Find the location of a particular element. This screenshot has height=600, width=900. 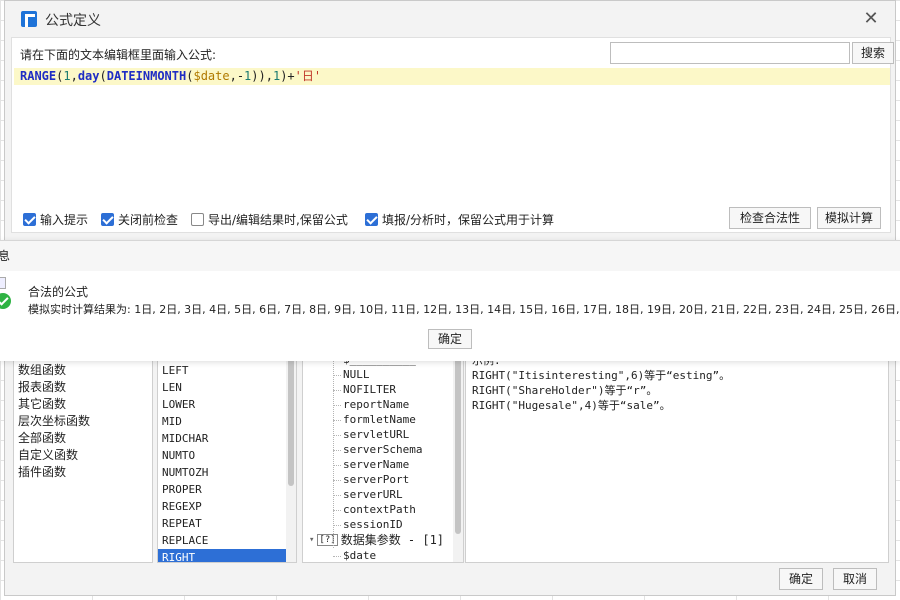

check-validity-button: 检查合法性 is located at coordinates (770, 218).